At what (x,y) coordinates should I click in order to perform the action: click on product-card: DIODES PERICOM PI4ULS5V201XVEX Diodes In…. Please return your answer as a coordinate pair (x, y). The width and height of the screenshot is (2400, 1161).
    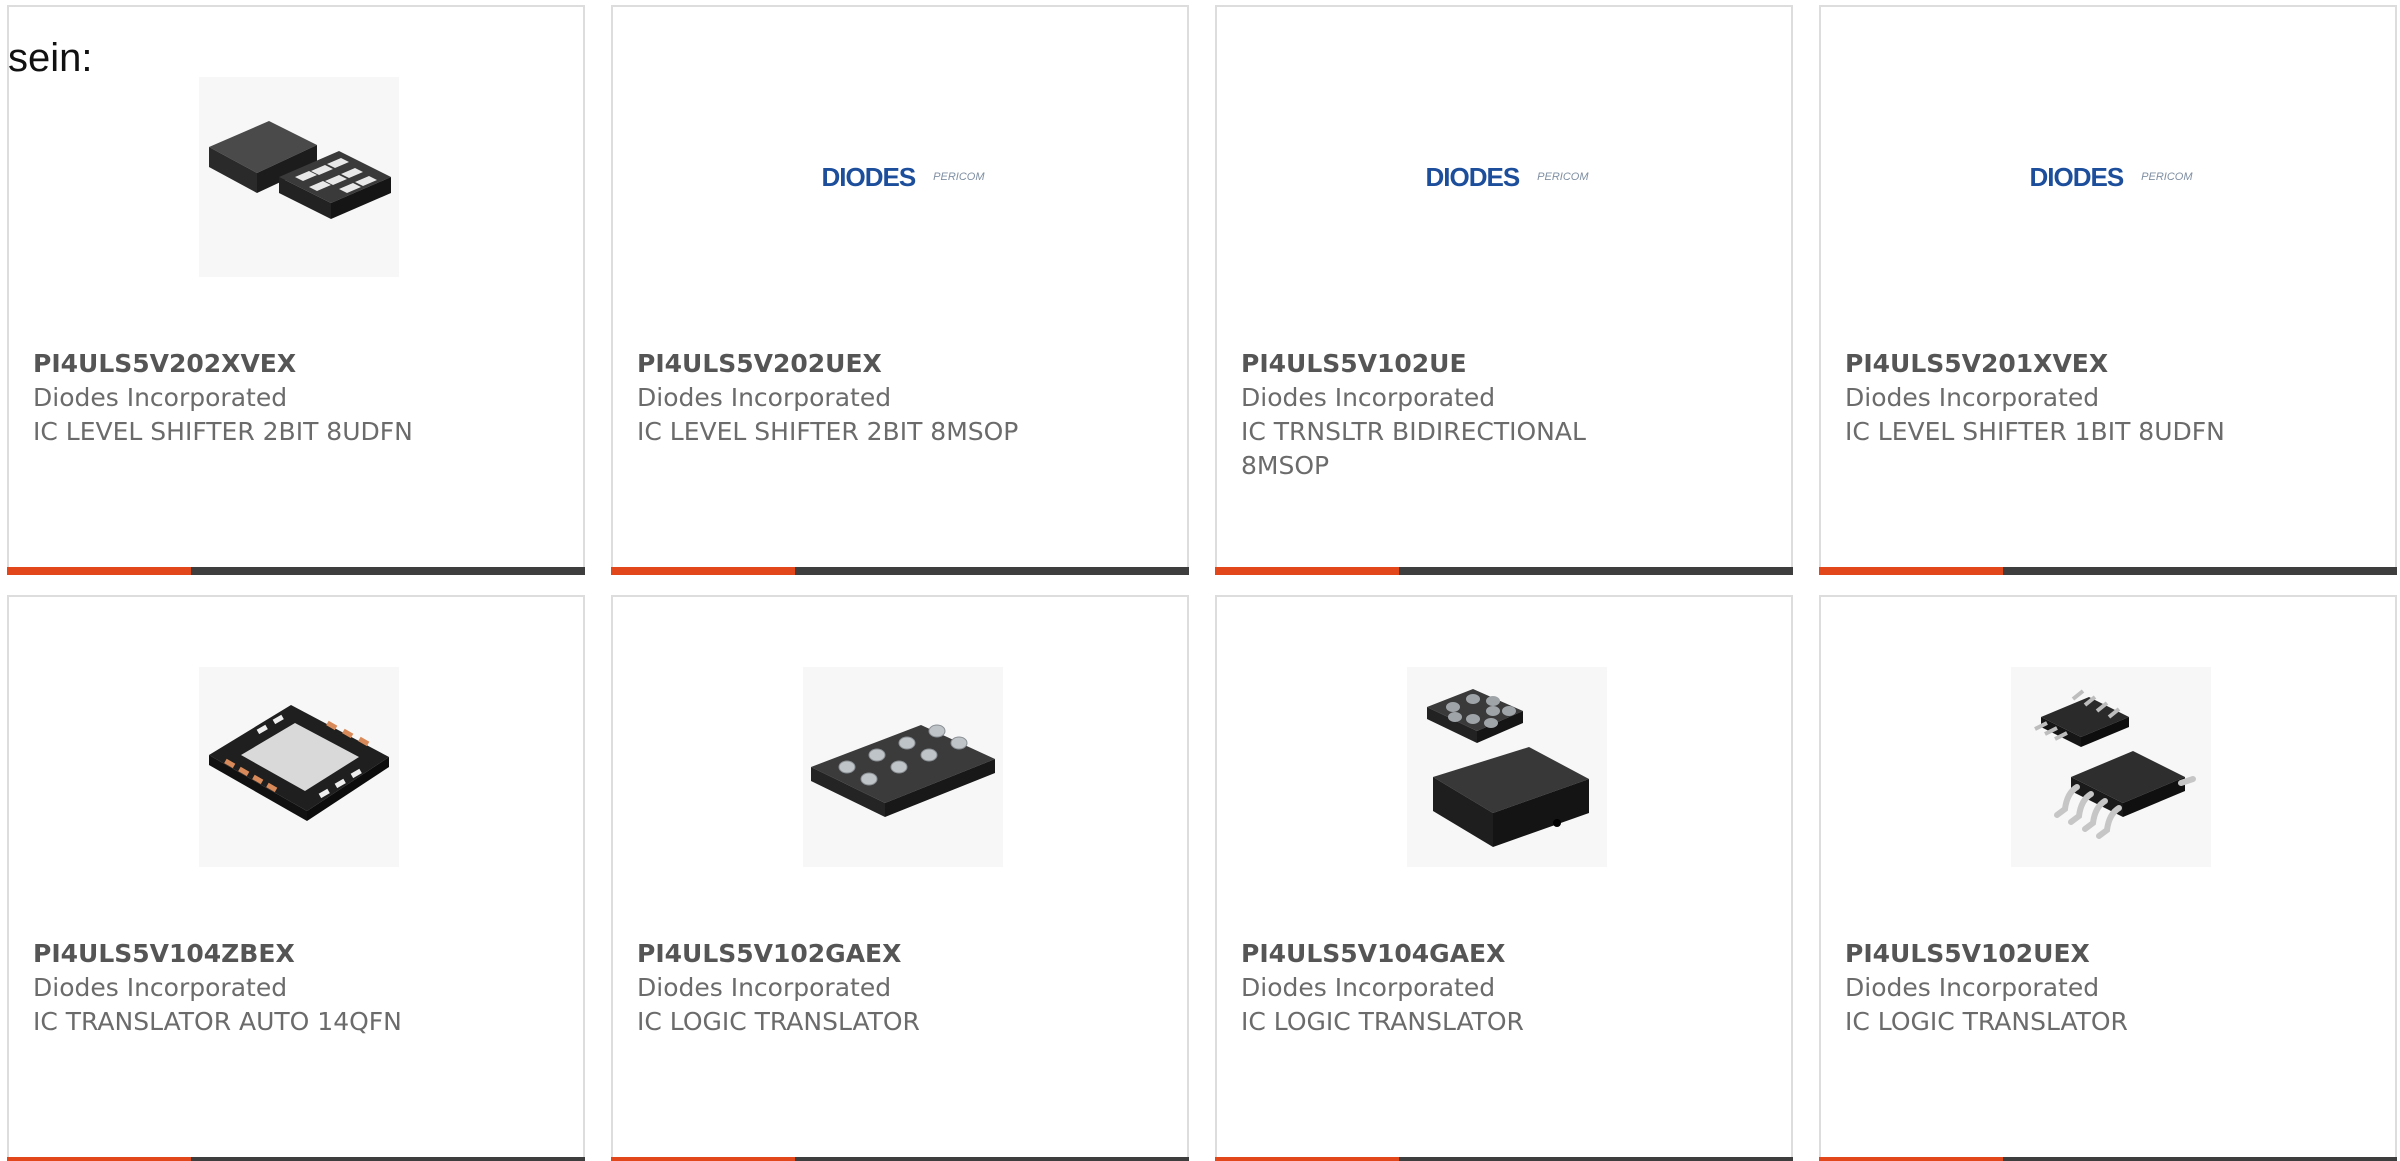
    Looking at the image, I should click on (2108, 290).